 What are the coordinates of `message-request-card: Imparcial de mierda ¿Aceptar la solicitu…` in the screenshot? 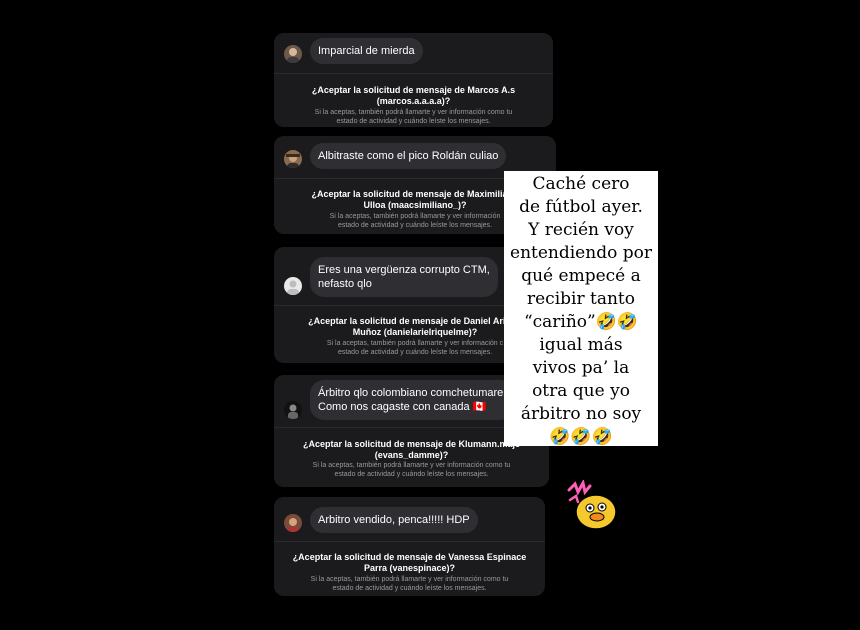 It's located at (413, 80).